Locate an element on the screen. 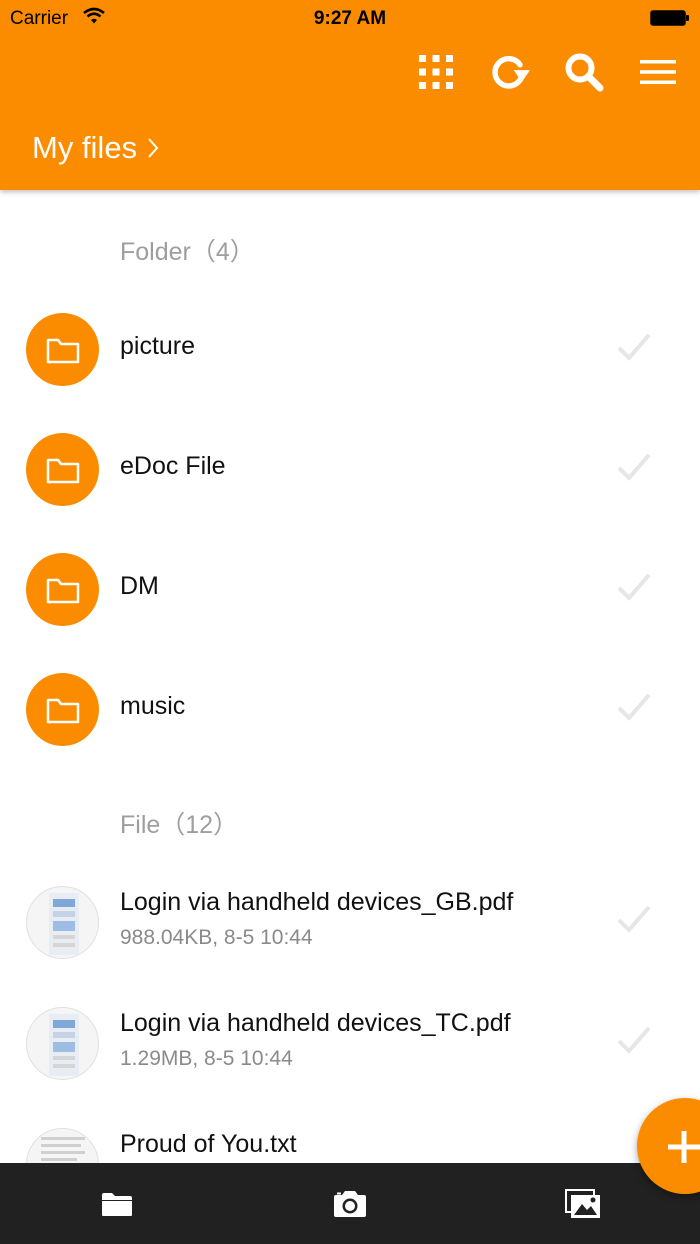  search-icon is located at coordinates (584, 72).